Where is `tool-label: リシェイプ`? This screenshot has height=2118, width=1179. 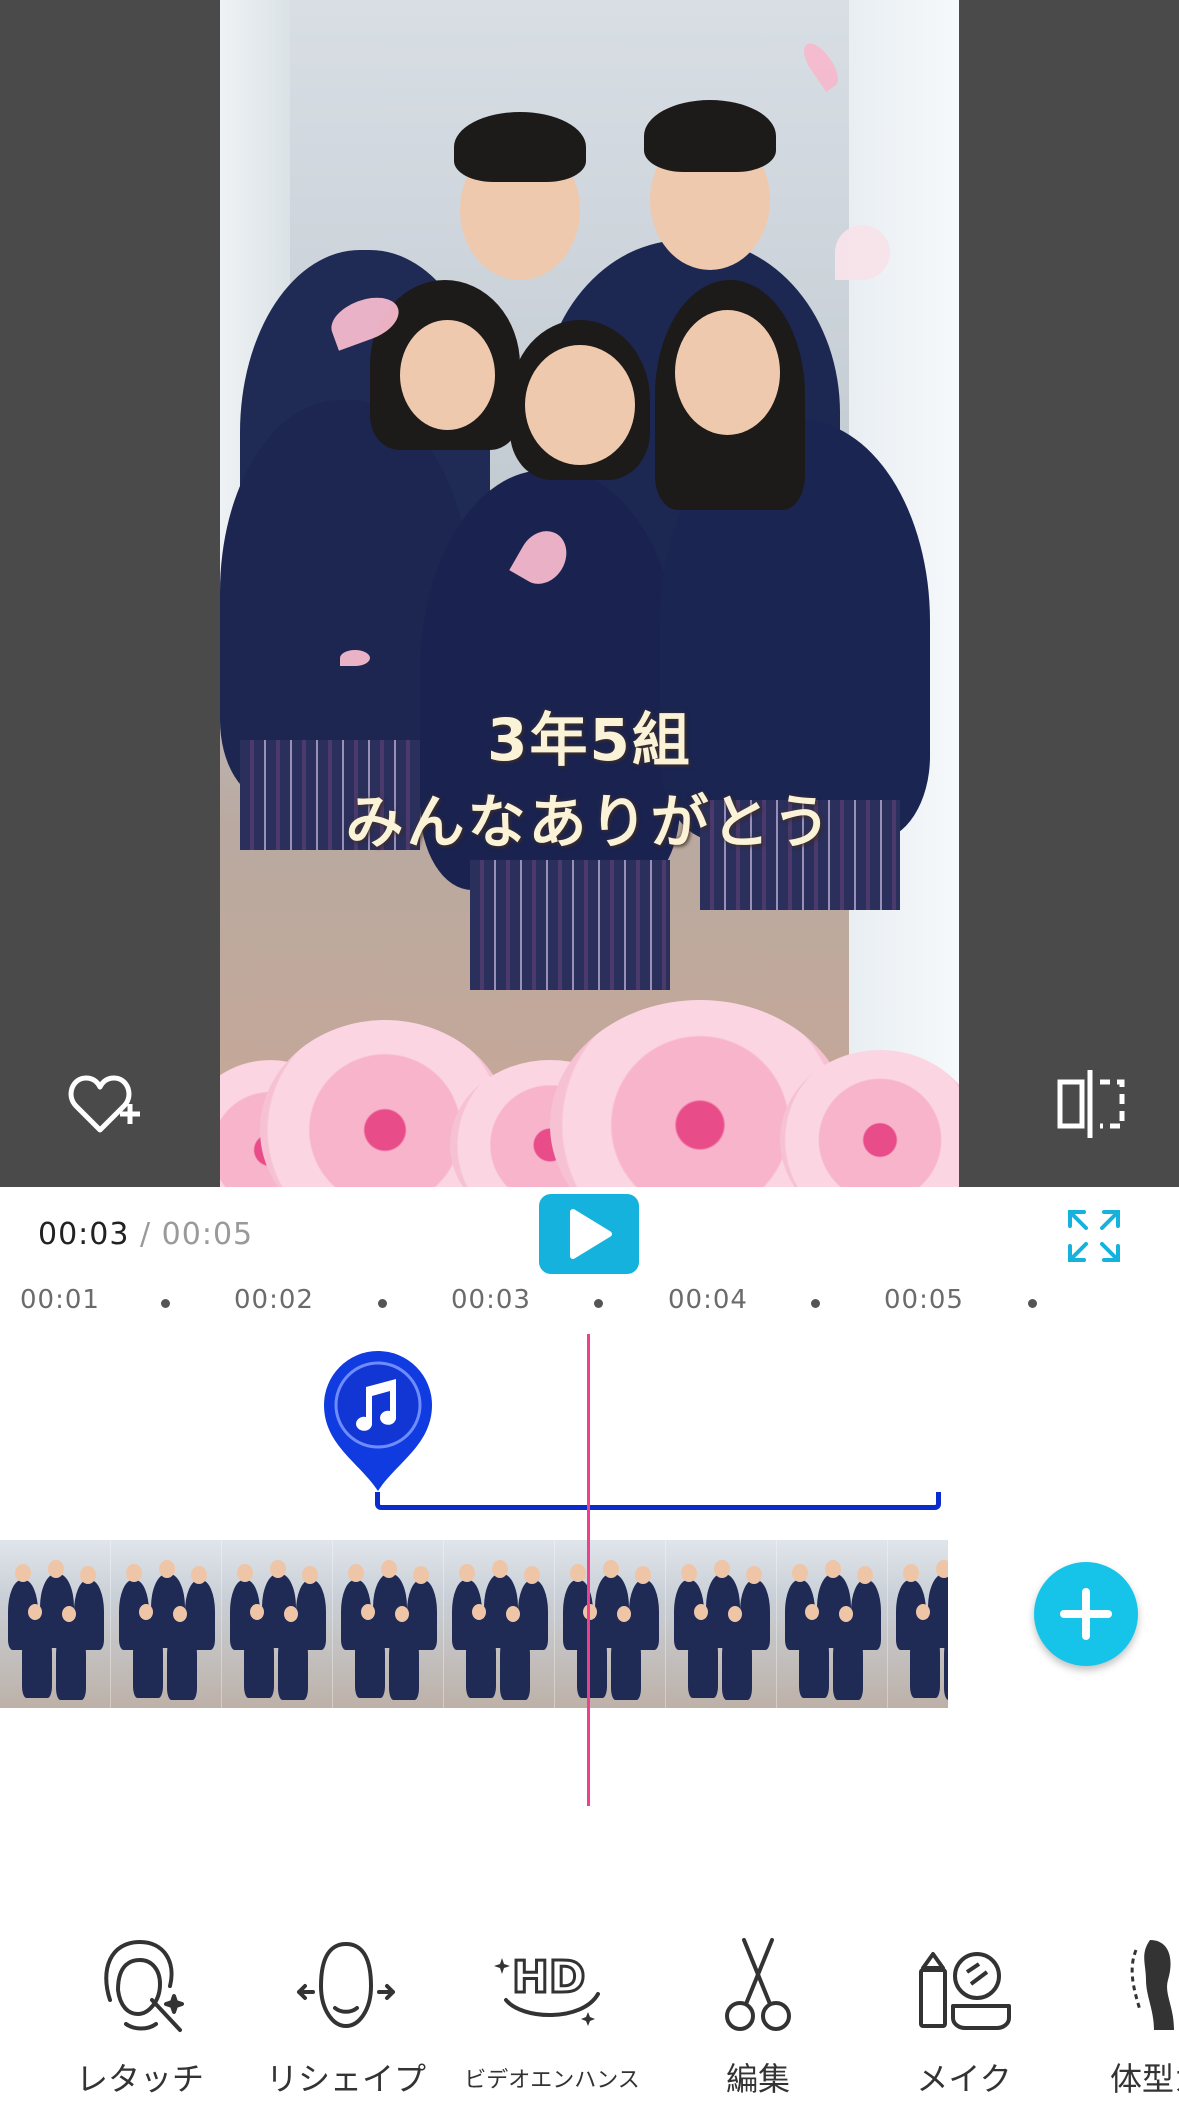
tool-label: リシェイプ is located at coordinates (345, 2079).